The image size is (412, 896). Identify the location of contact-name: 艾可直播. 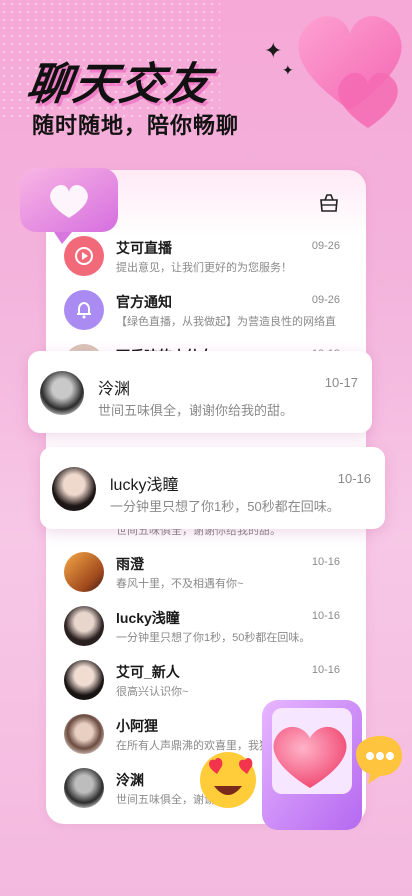
(144, 248).